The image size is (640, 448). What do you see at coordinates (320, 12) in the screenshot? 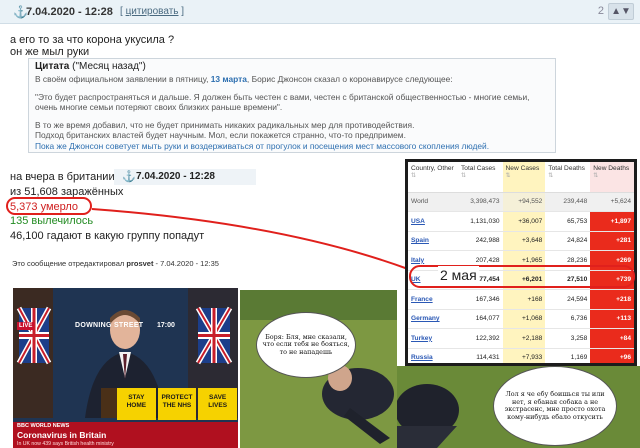
I see `post-header: ⚓ 7.04.2020 - 12:28 [ цитировать ] 2 ▲▼` at bounding box center [320, 12].